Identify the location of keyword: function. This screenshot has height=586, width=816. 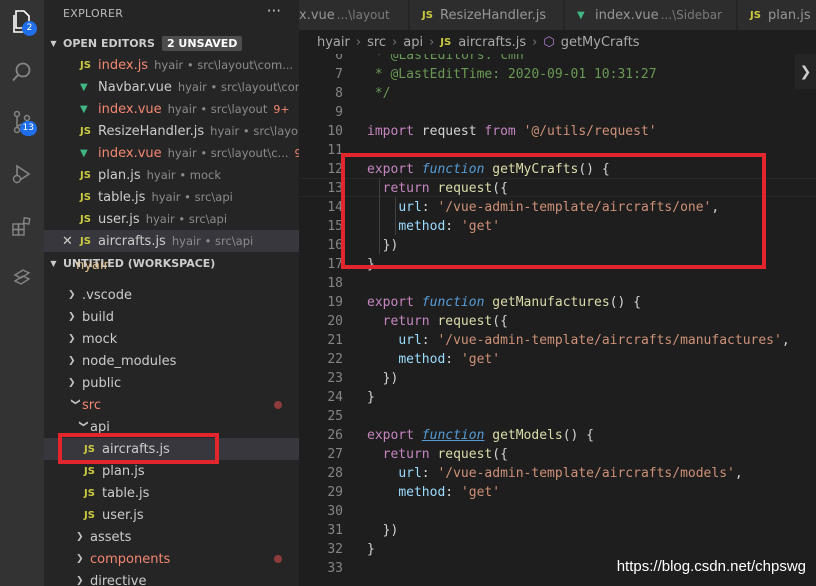
(453, 302).